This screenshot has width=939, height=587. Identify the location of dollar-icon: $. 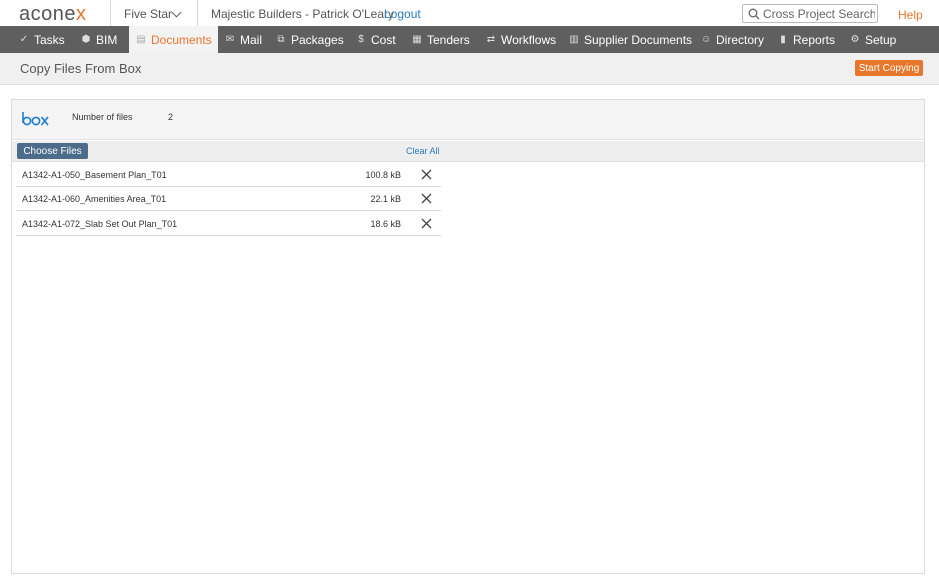
(361, 39).